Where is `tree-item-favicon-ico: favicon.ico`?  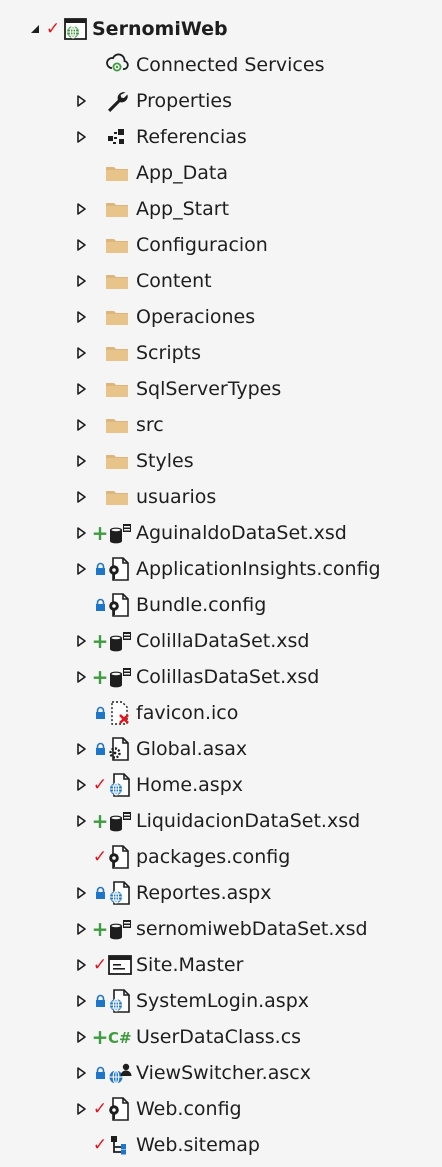 tree-item-favicon-ico: favicon.ico is located at coordinates (221, 713).